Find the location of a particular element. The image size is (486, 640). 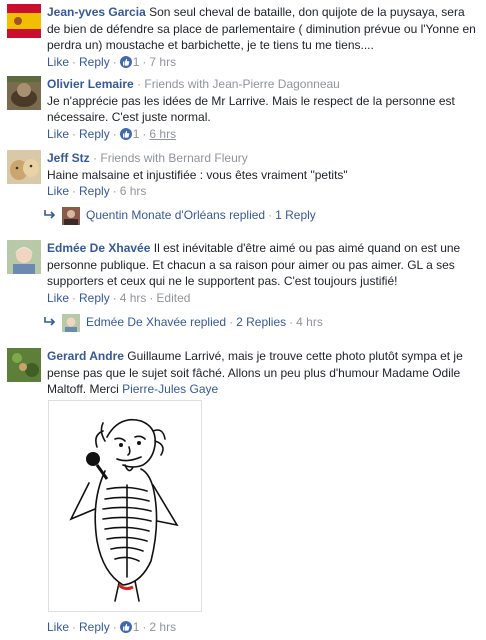

friends-with-label: · Friends with Bernard Fleury is located at coordinates (170, 158).